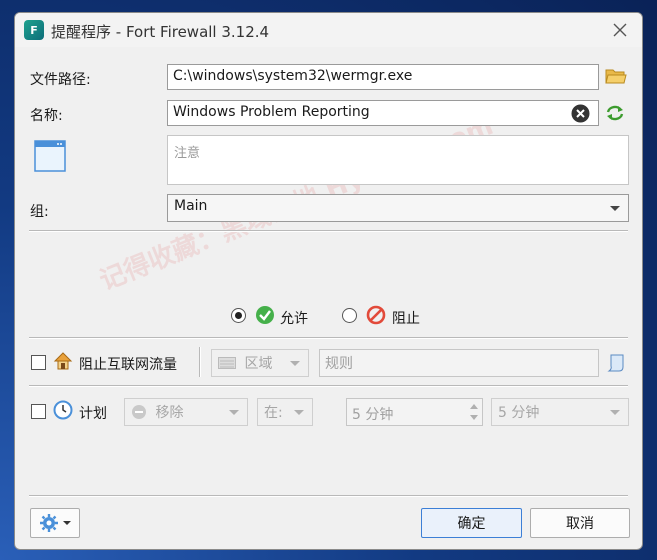 This screenshot has width=657, height=560. I want to click on schedule-time-spin-value: 5 分钟, so click(373, 415).